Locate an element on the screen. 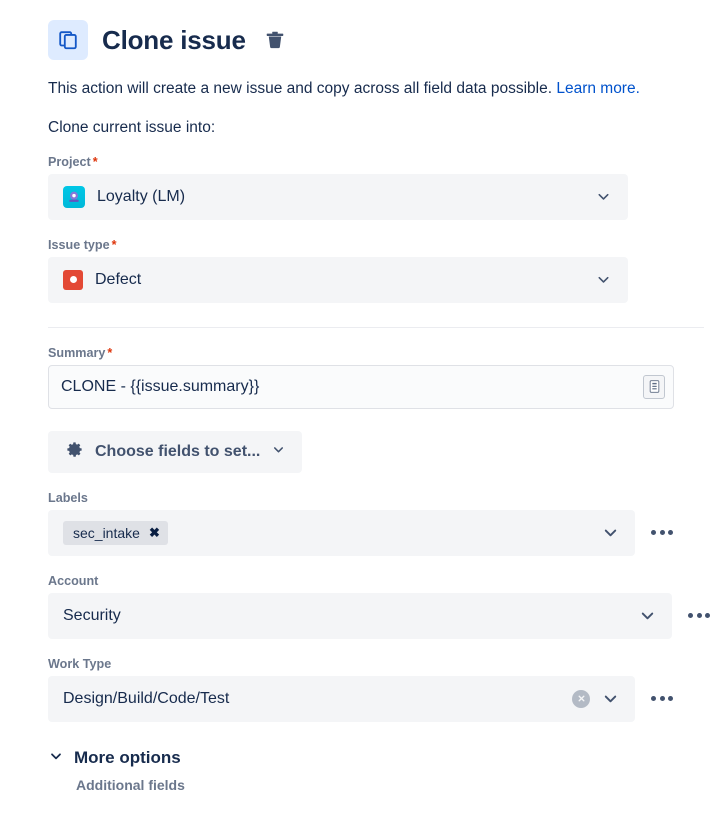 This screenshot has height=836, width=714. panel-header: Clone issue is located at coordinates (381, 40).